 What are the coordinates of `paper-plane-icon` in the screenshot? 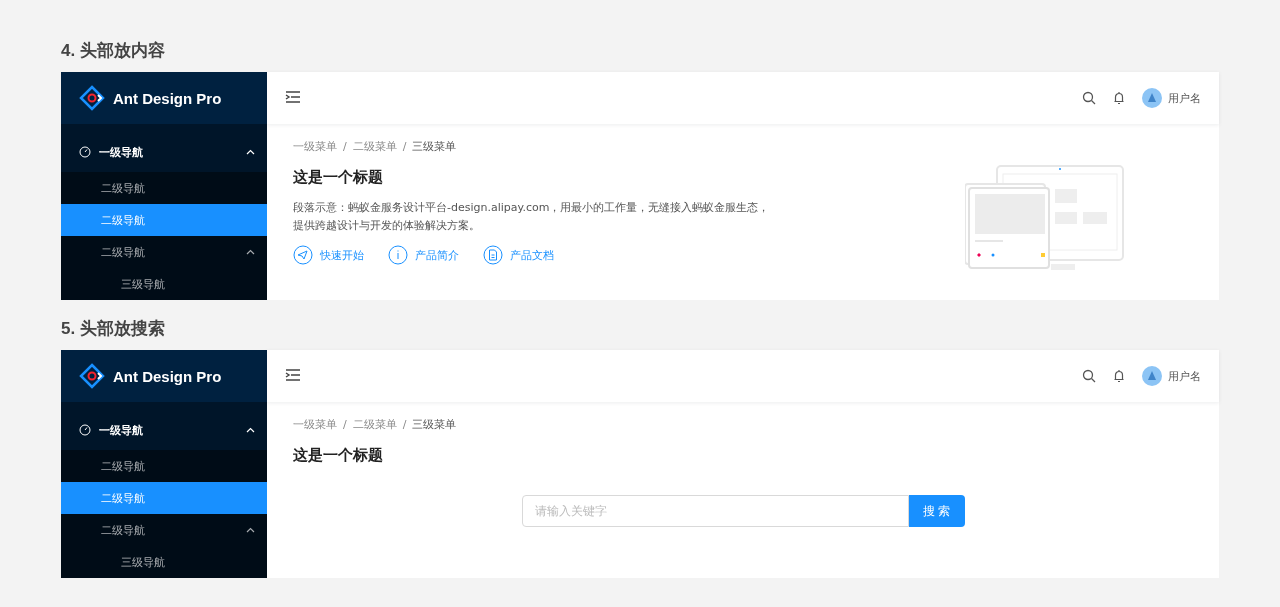 It's located at (303, 255).